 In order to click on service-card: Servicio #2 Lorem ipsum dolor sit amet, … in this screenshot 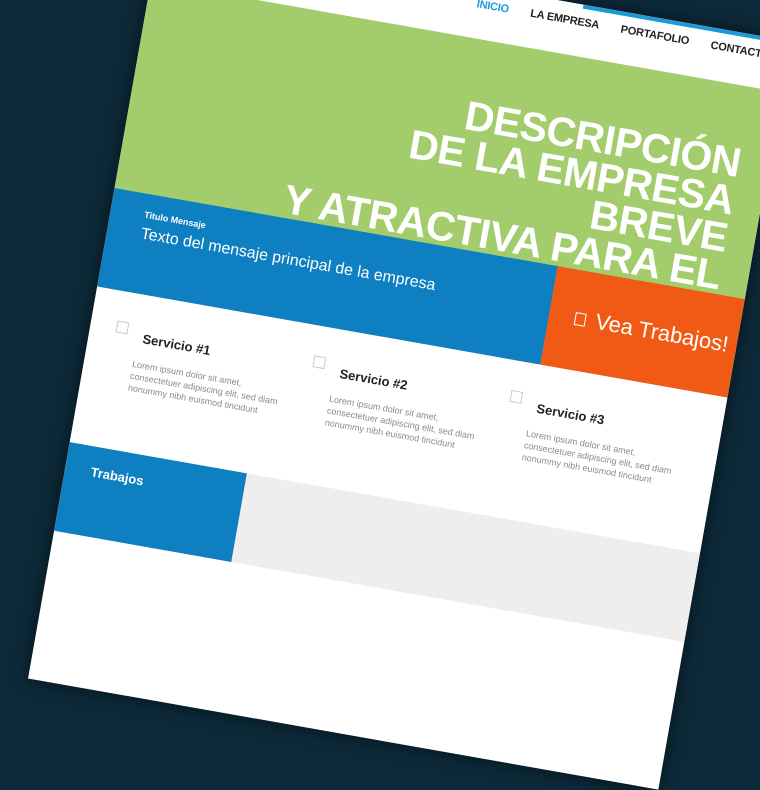, I will do `click(401, 402)`.